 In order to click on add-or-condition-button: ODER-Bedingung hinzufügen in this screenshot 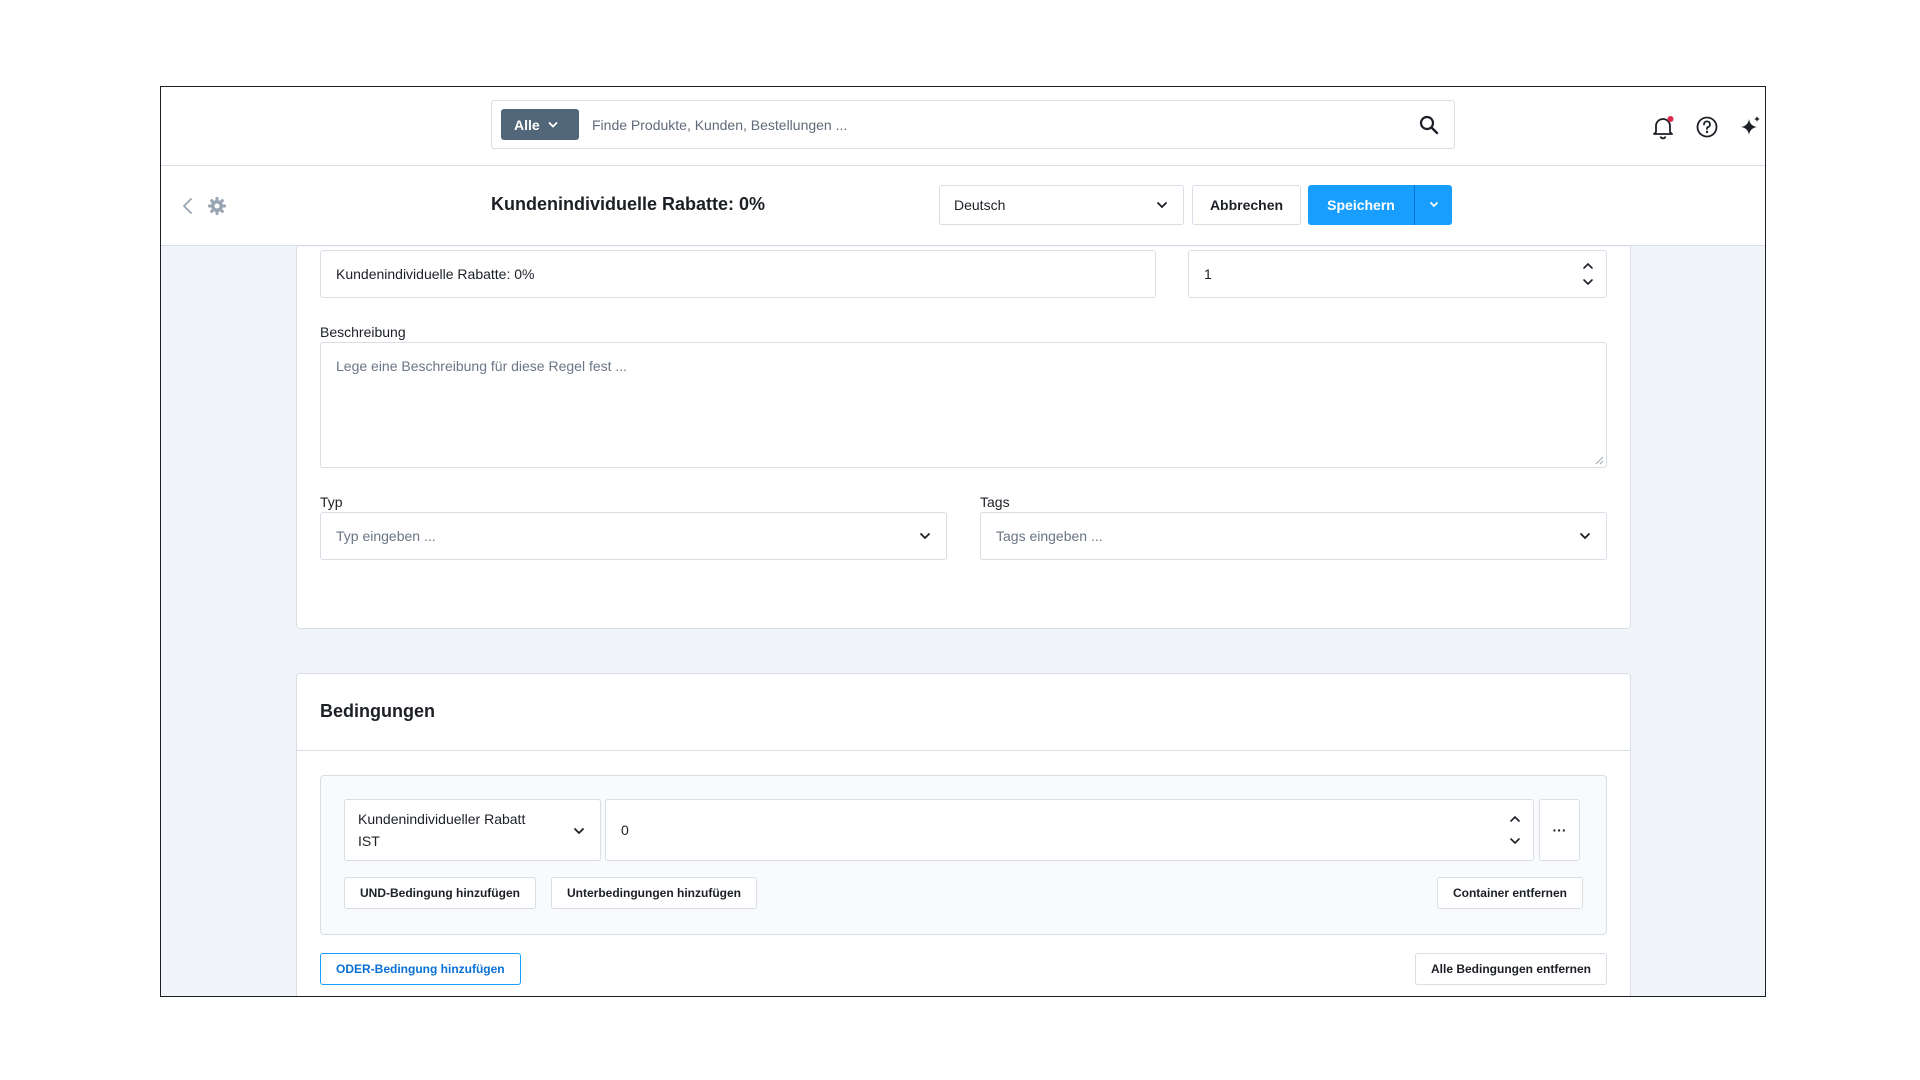, I will do `click(420, 969)`.